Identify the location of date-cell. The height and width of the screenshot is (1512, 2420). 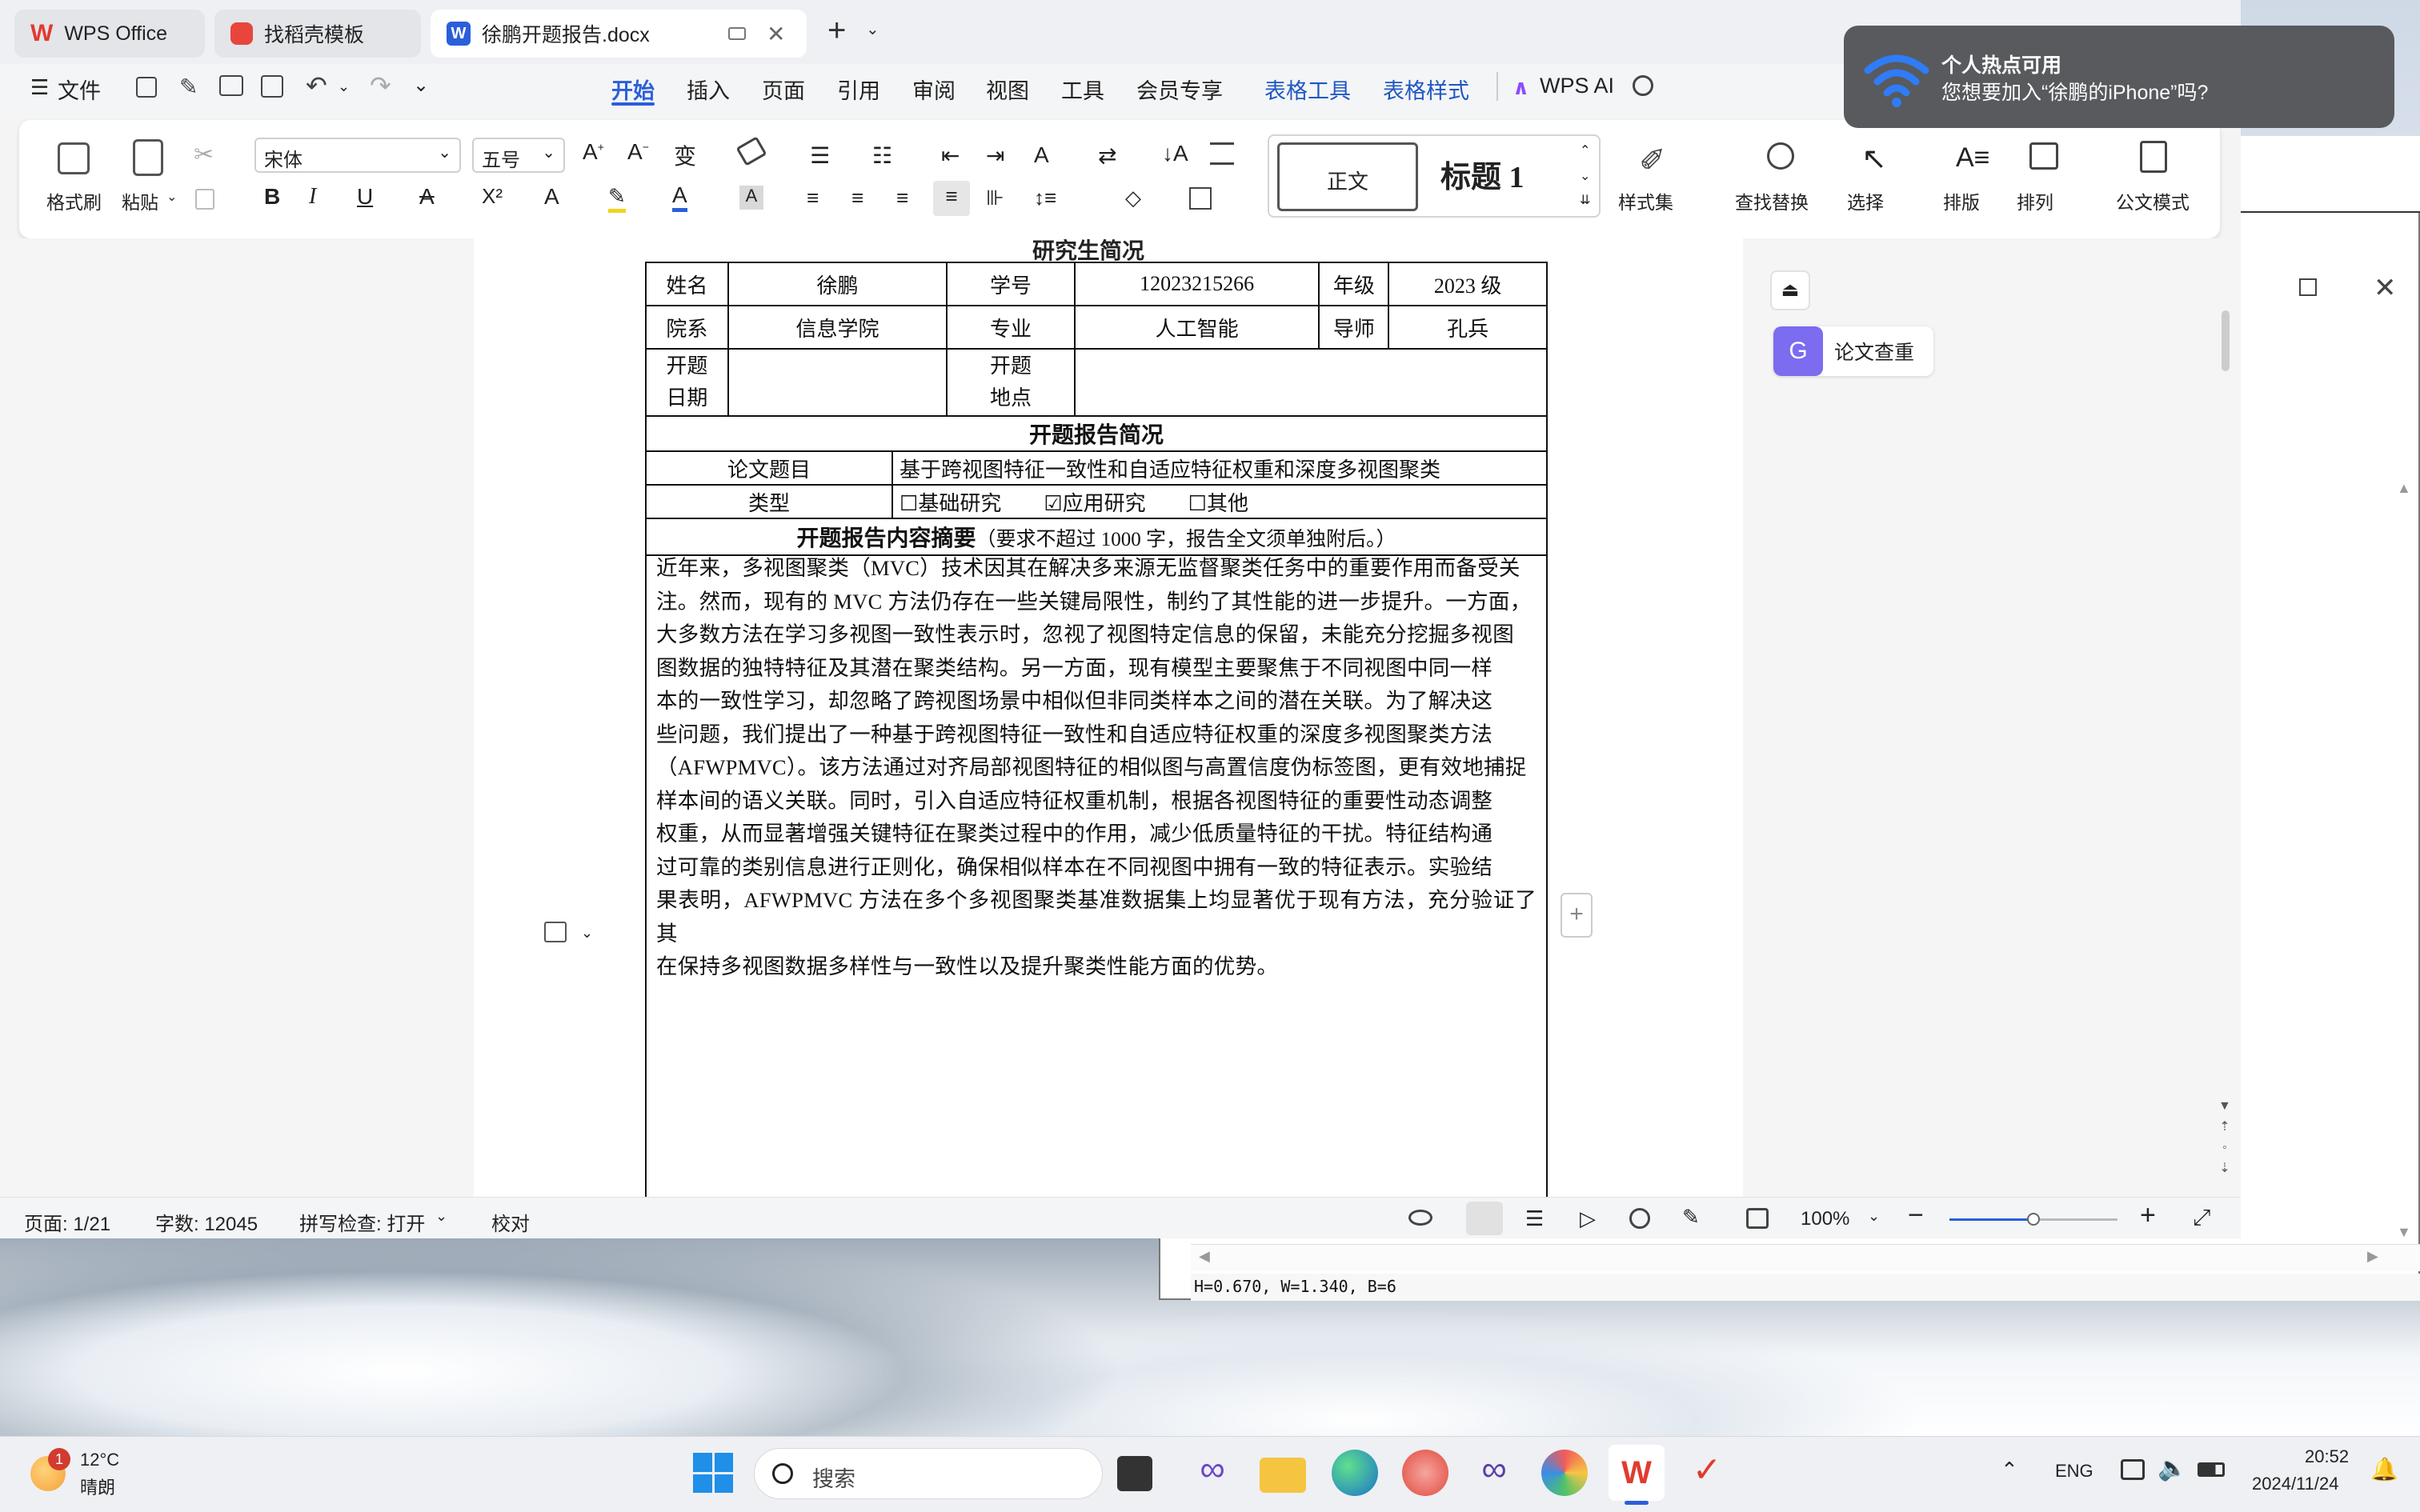
(837, 382).